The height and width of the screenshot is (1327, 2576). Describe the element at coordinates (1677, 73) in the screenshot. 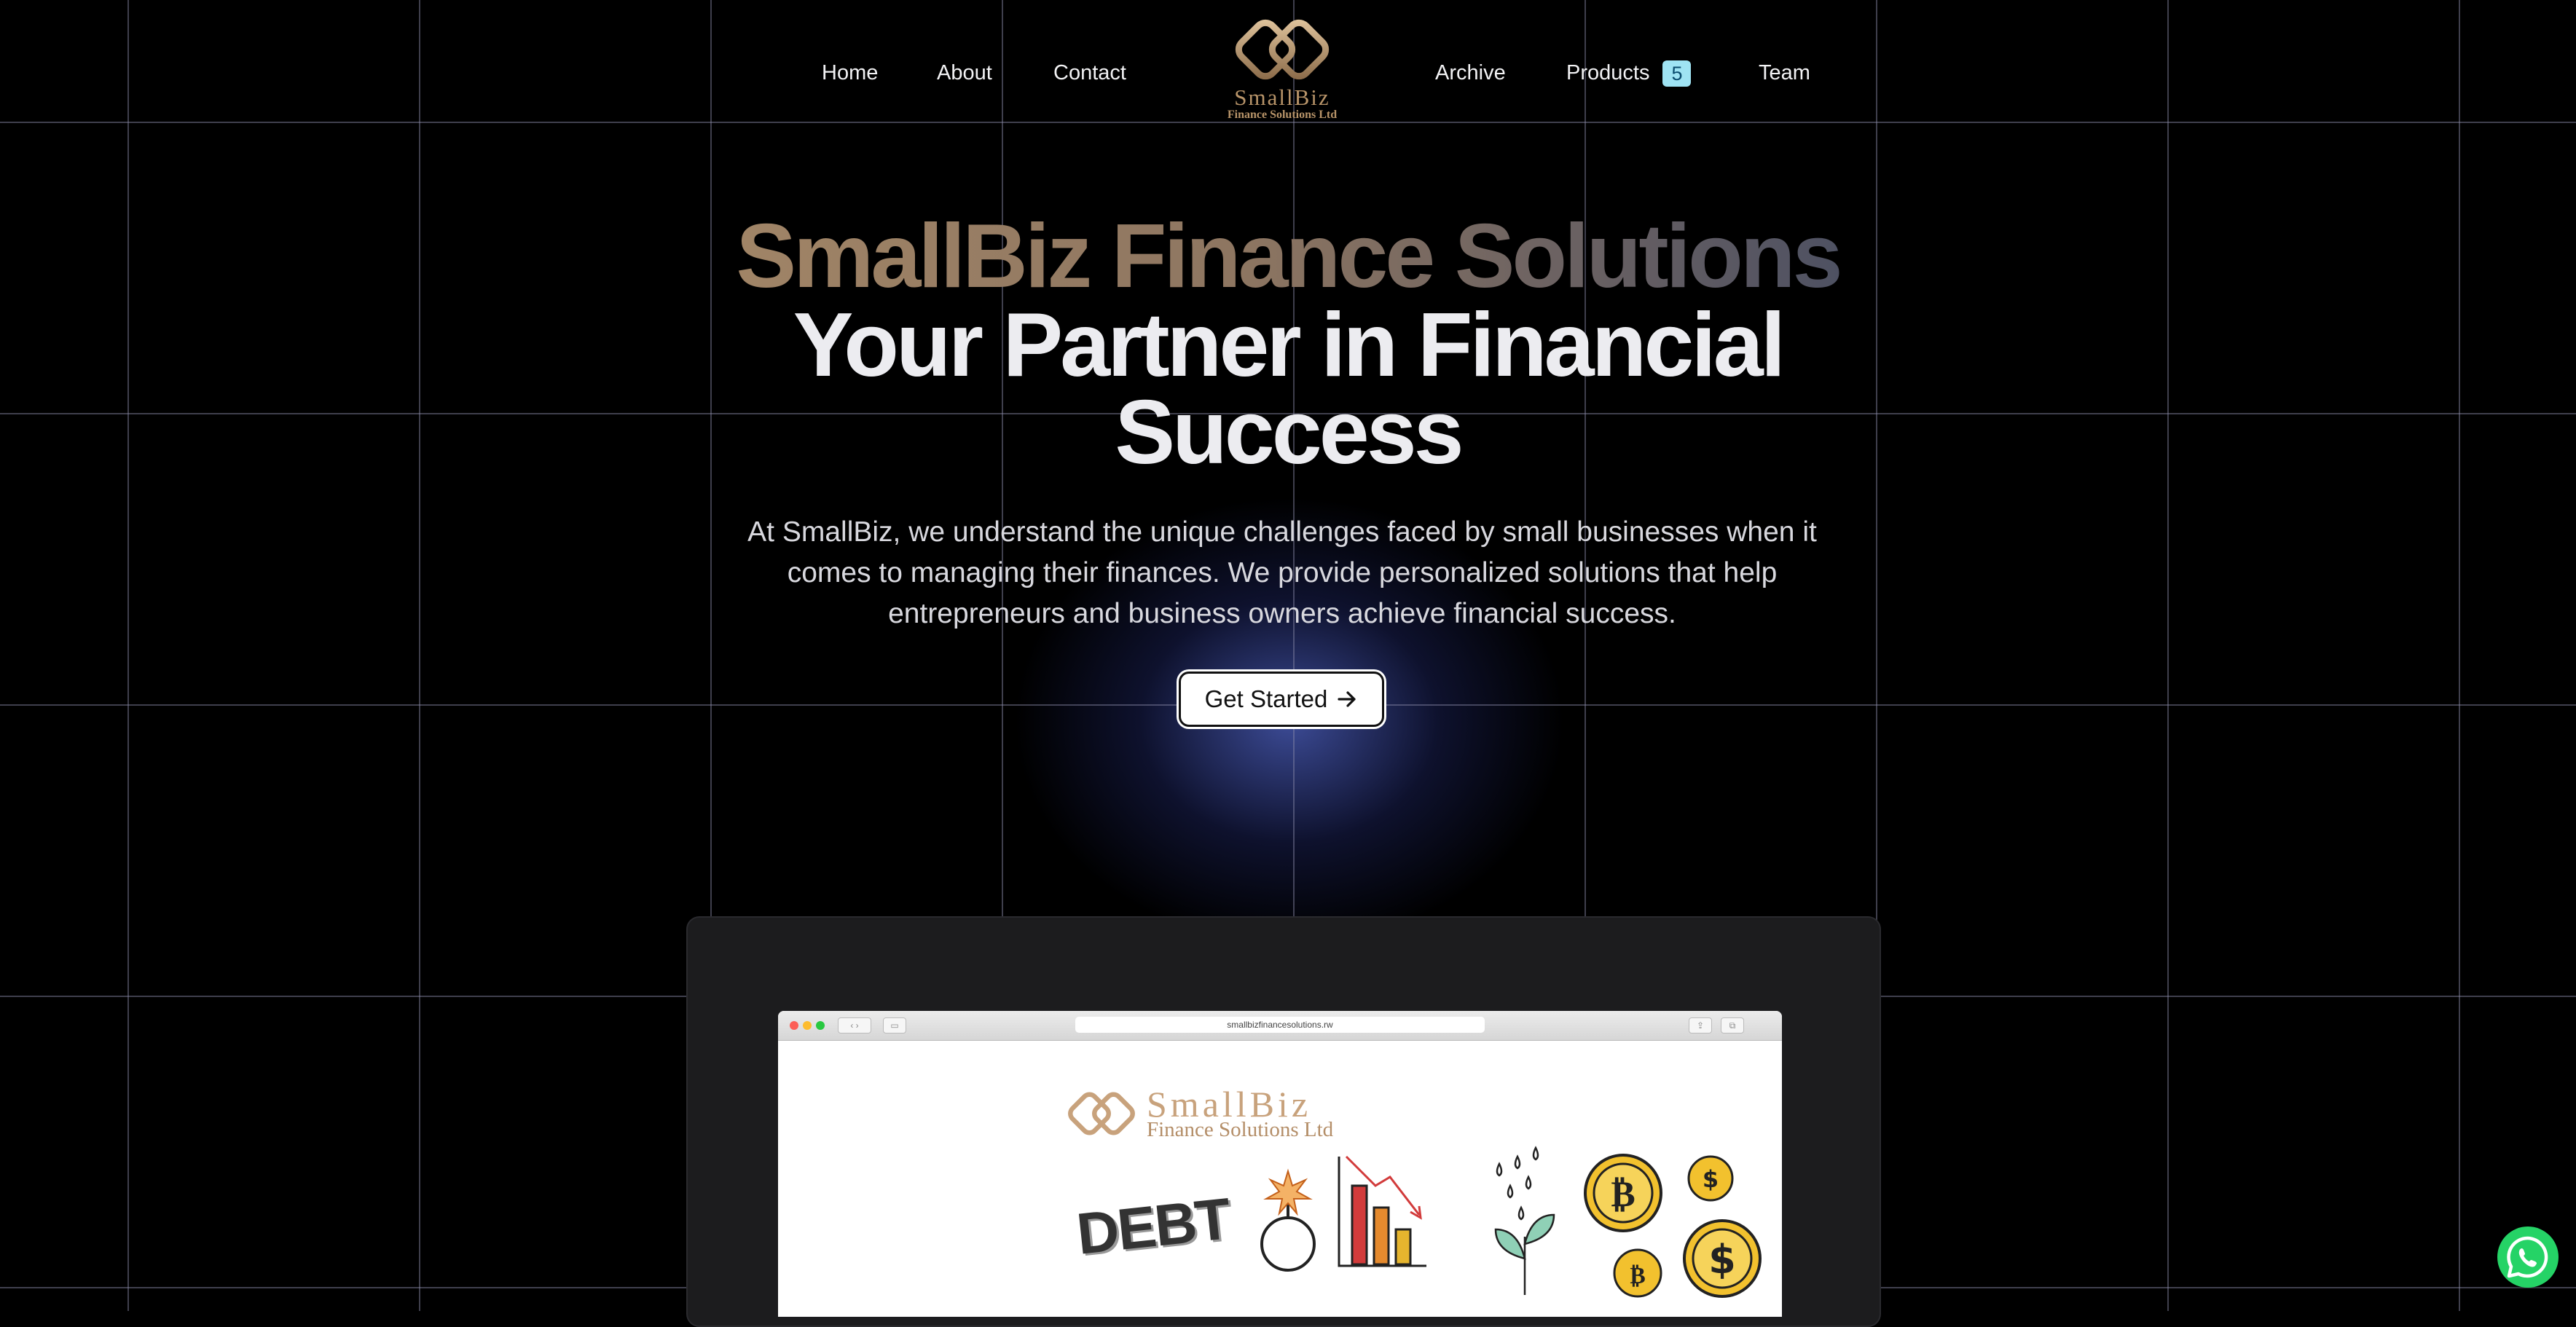

I see `products-count-badge: 5` at that location.